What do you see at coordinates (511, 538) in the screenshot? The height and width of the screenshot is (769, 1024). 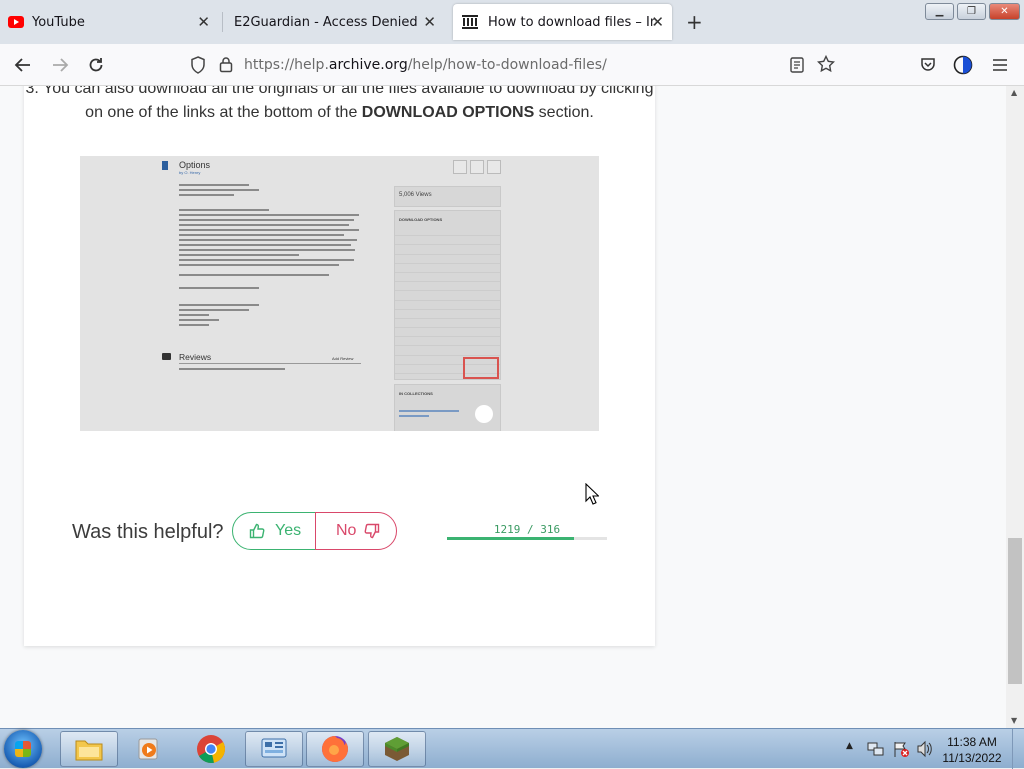 I see `vote-ratio-fill` at bounding box center [511, 538].